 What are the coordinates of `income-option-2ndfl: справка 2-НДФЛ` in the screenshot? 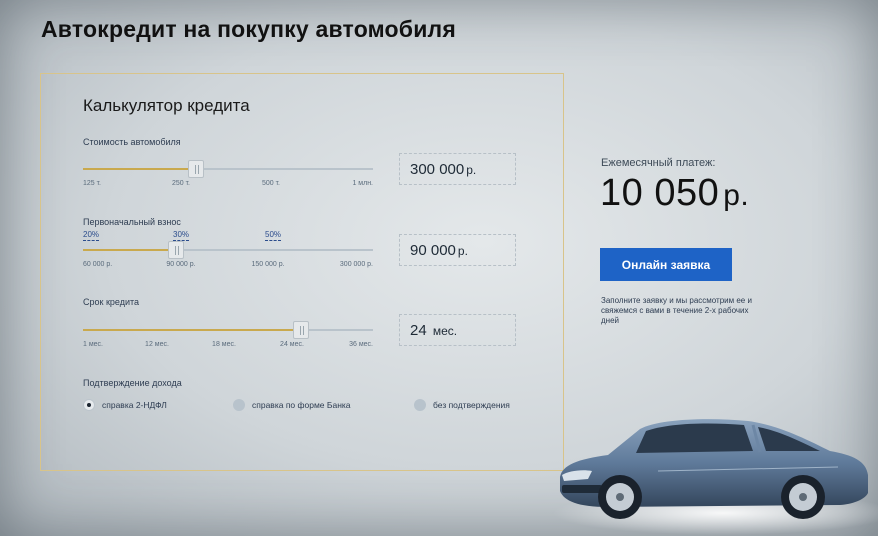 It's located at (125, 405).